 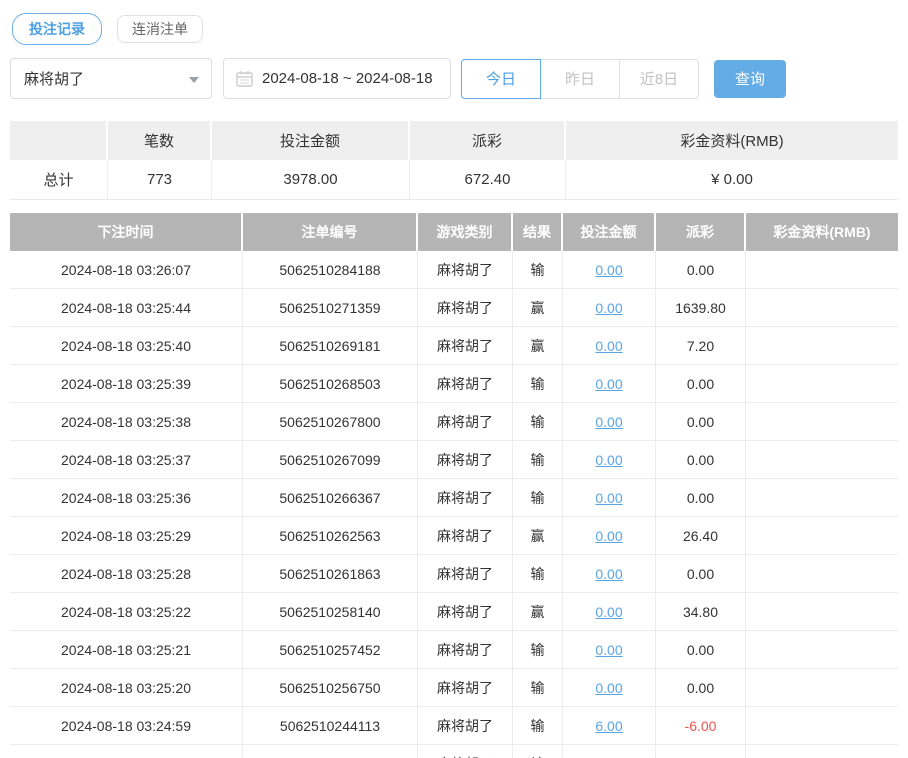 What do you see at coordinates (57, 29) in the screenshot?
I see `tab-betting-records: 投注记录` at bounding box center [57, 29].